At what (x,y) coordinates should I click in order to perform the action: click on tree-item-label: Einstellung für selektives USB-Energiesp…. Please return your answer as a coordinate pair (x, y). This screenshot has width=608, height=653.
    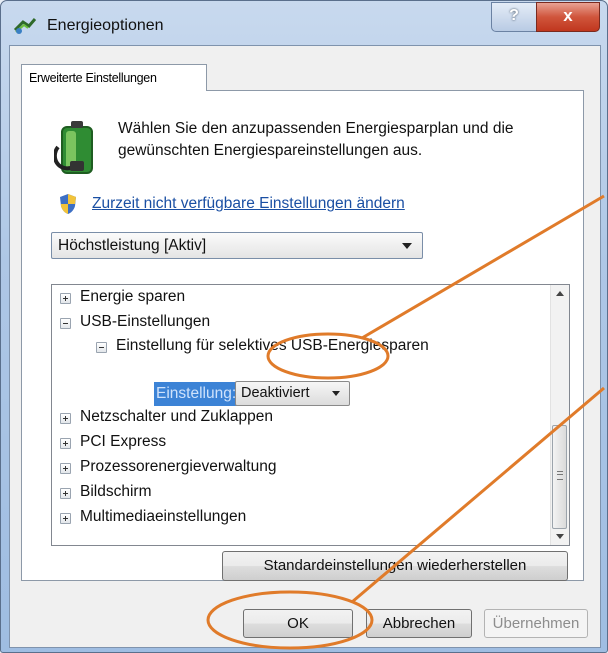
    Looking at the image, I should click on (272, 345).